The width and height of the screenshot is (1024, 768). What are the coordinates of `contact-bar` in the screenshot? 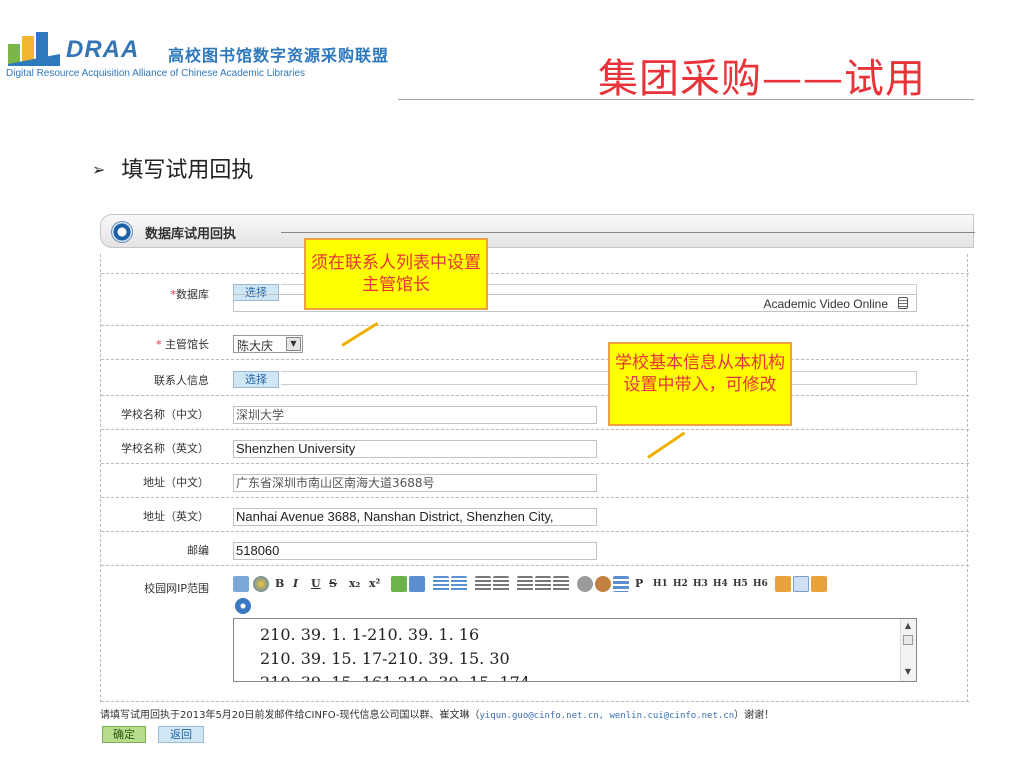 It's located at (599, 378).